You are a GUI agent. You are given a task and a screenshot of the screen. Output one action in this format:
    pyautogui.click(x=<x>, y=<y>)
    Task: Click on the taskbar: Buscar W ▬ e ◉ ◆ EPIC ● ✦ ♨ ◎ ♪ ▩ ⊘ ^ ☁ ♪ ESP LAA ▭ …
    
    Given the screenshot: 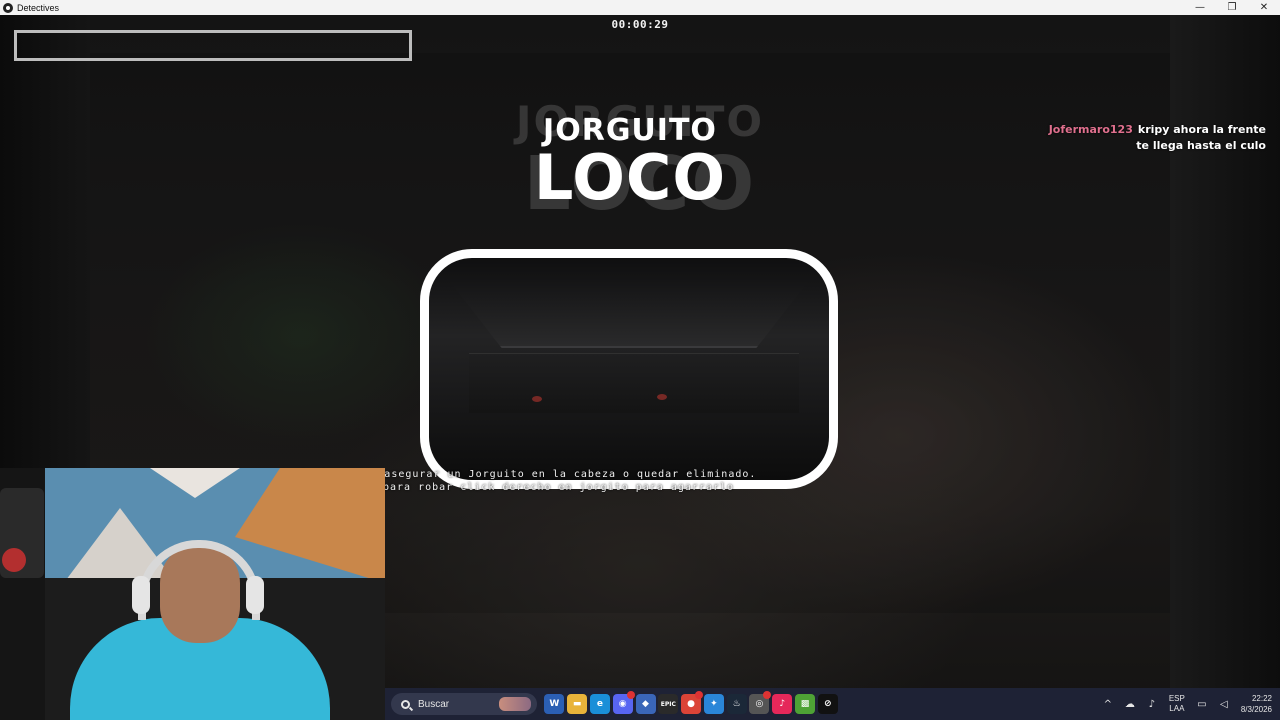 What is the action you would take?
    pyautogui.click(x=832, y=704)
    